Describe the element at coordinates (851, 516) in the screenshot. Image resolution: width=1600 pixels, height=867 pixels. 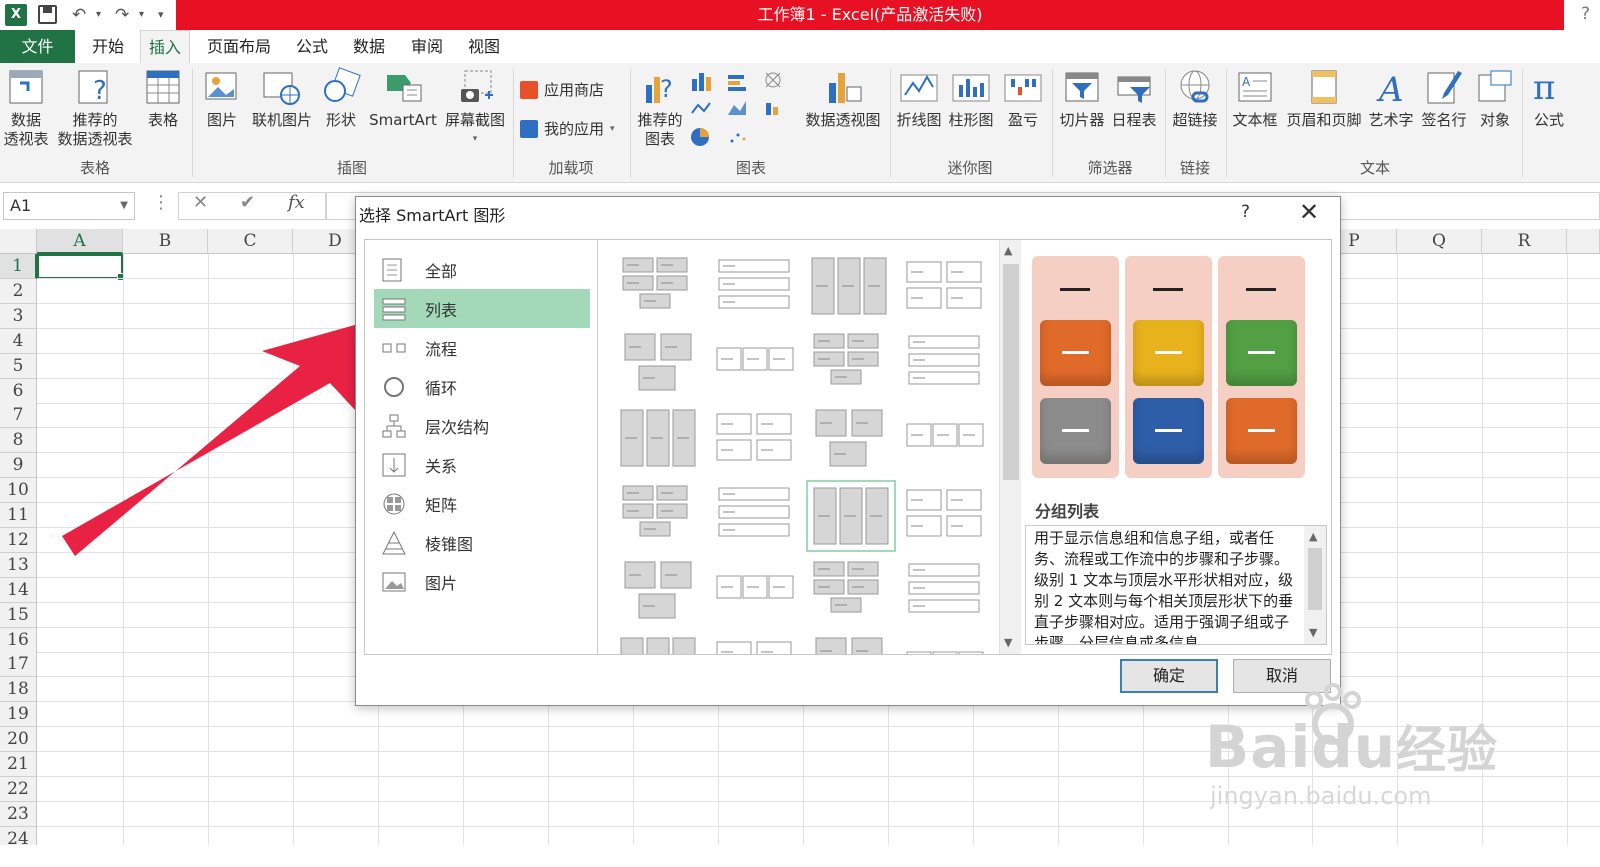
I see `layout-grouped-list-selected` at that location.